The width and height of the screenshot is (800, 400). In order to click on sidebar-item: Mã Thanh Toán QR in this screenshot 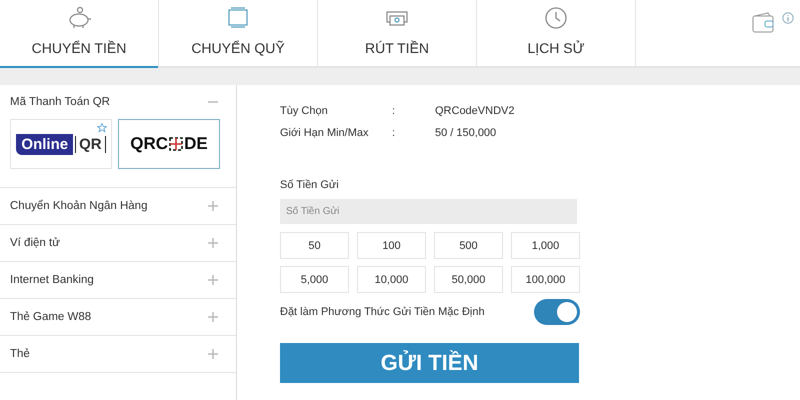, I will do `click(118, 102)`.